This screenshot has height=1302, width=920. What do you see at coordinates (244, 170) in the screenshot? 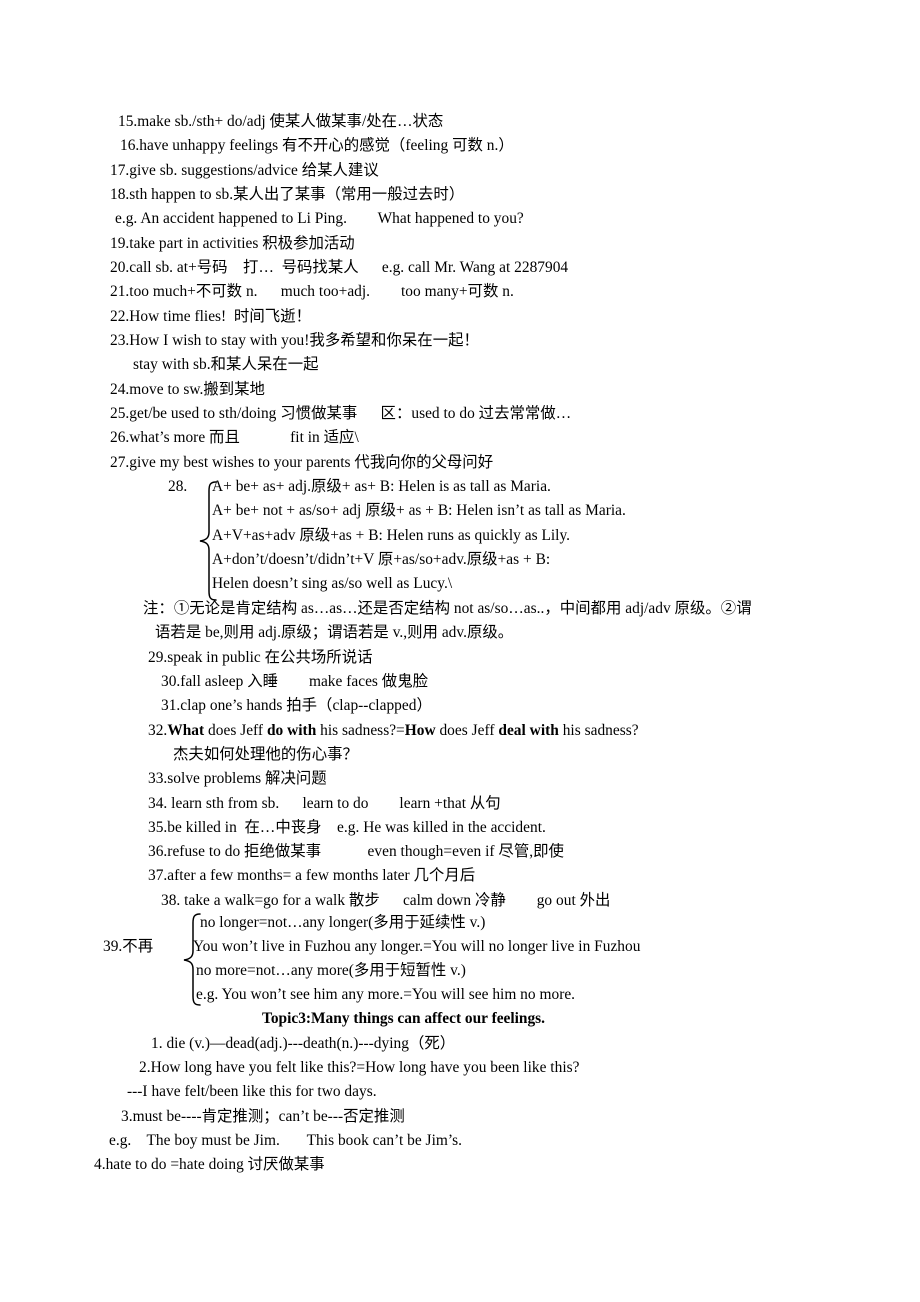
I see `note-line-17: 17.give sb. suggestions/advice 给某人建议` at bounding box center [244, 170].